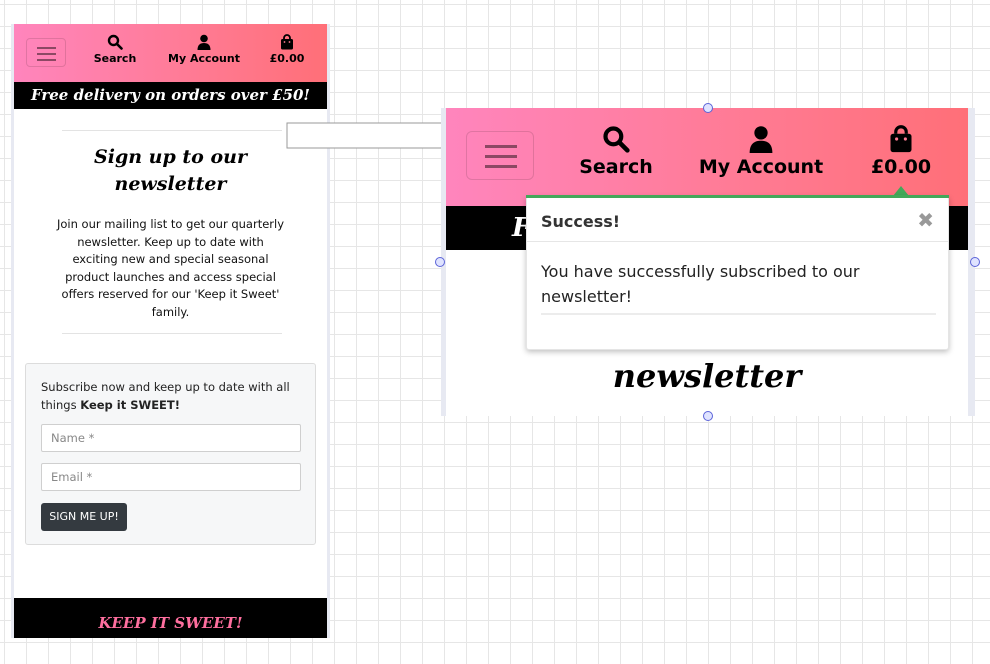 Image resolution: width=990 pixels, height=664 pixels. I want to click on menu-toggle-button, so click(46, 52).